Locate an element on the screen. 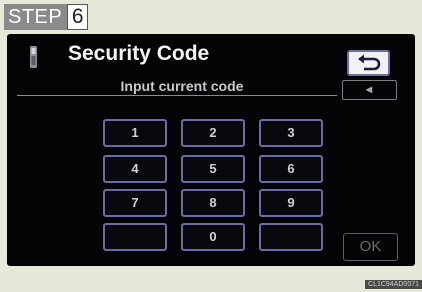 This screenshot has height=292, width=422. keypad-key-blank-left is located at coordinates (135, 237).